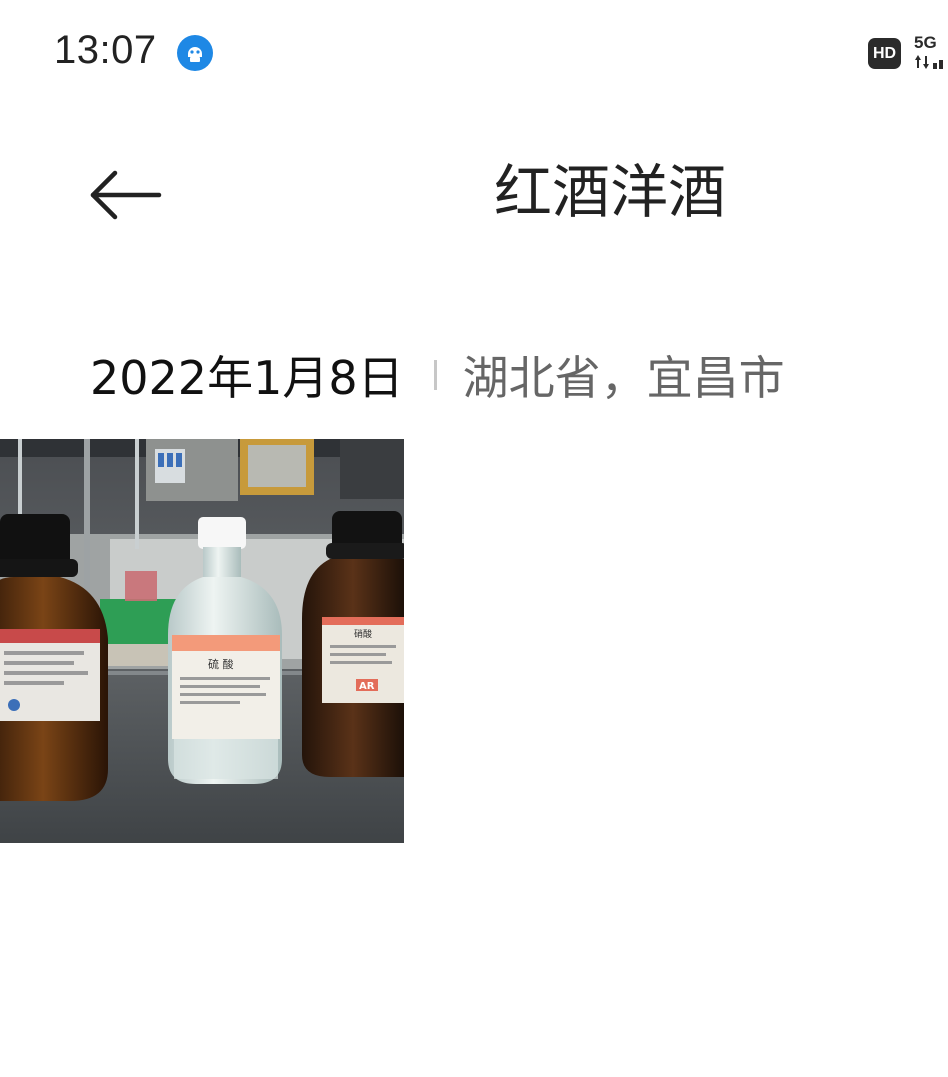 The image size is (948, 1077). What do you see at coordinates (609, 192) in the screenshot?
I see `page-title: 红酒洋酒` at bounding box center [609, 192].